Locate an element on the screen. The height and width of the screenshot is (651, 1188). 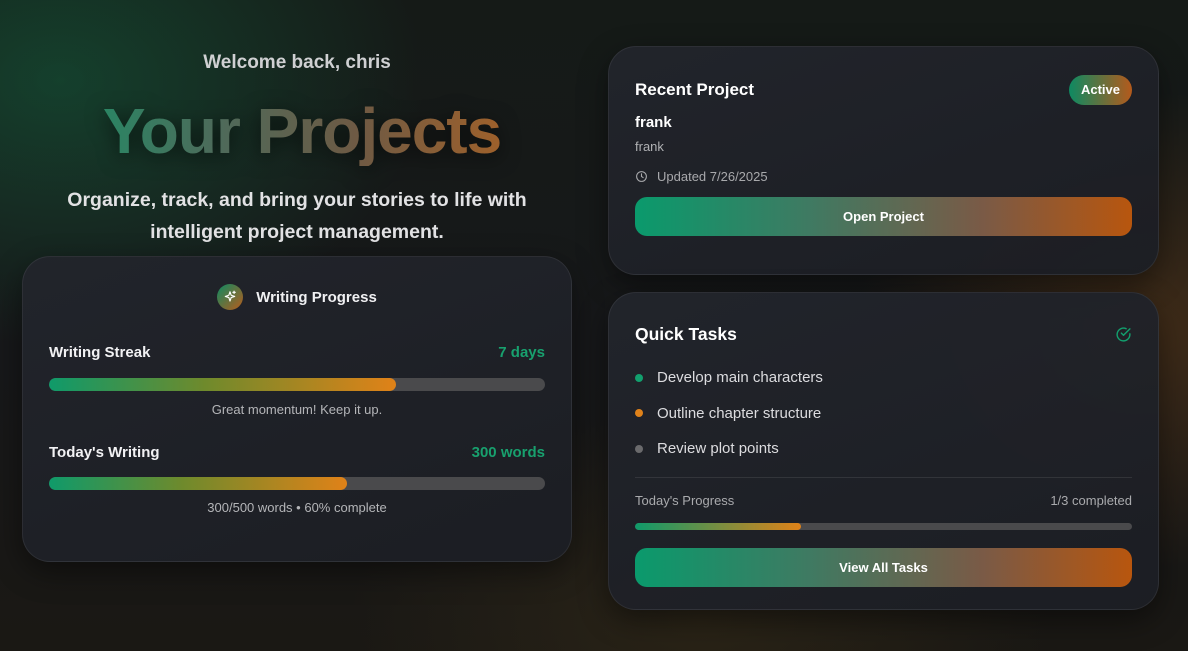
writing-progress-title: Writing Progress is located at coordinates (316, 297).